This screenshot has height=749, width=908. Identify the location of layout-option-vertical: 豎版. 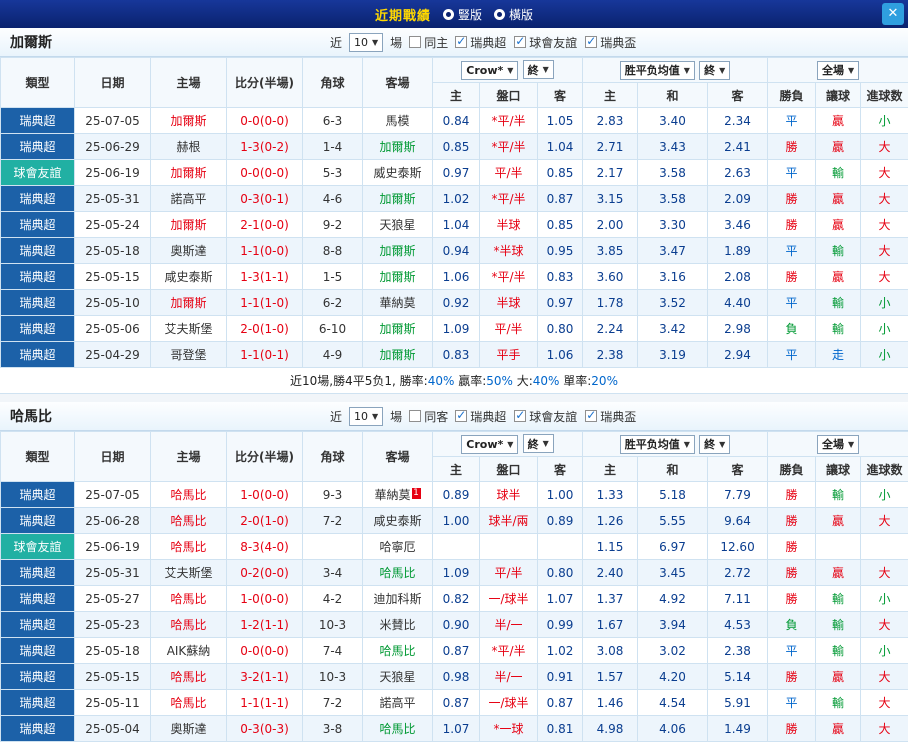
(462, 14).